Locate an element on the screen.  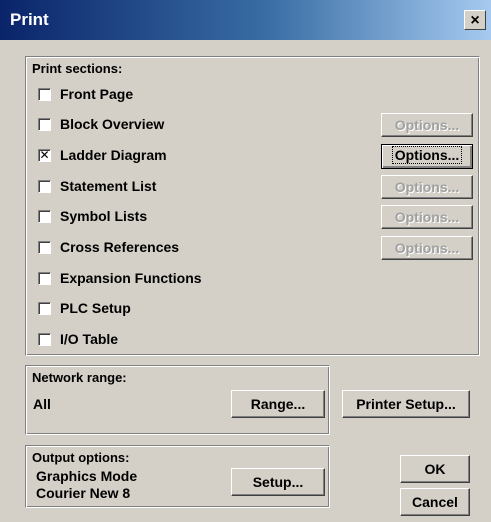
cross-references-label: Cross References is located at coordinates (120, 247).